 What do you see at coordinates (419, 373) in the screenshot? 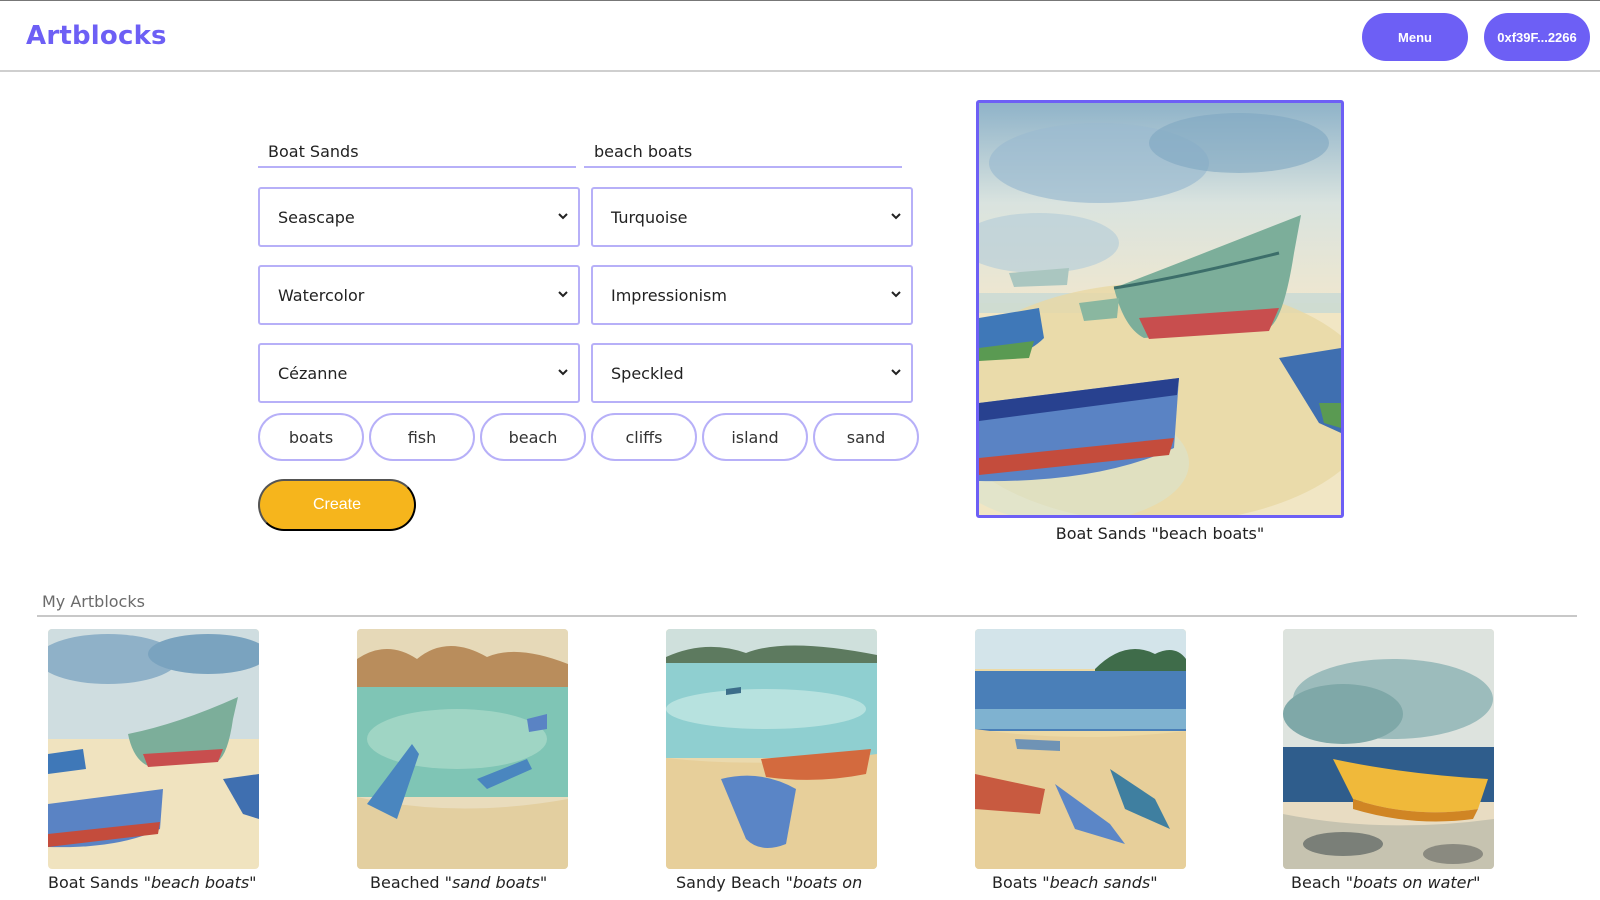
I see `artist-select: Cézanne` at bounding box center [419, 373].